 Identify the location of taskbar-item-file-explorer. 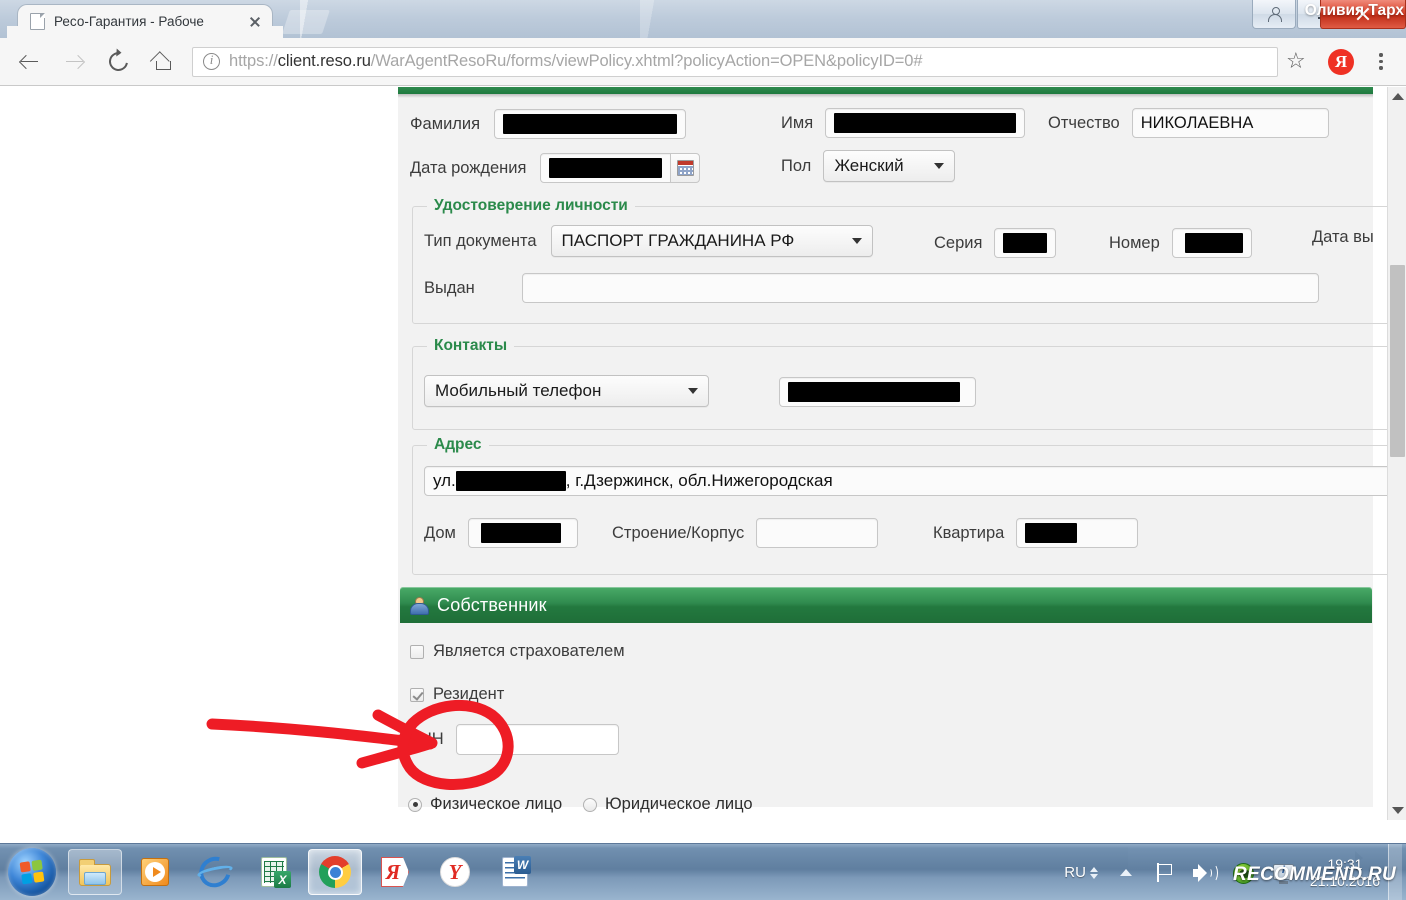
(95, 872).